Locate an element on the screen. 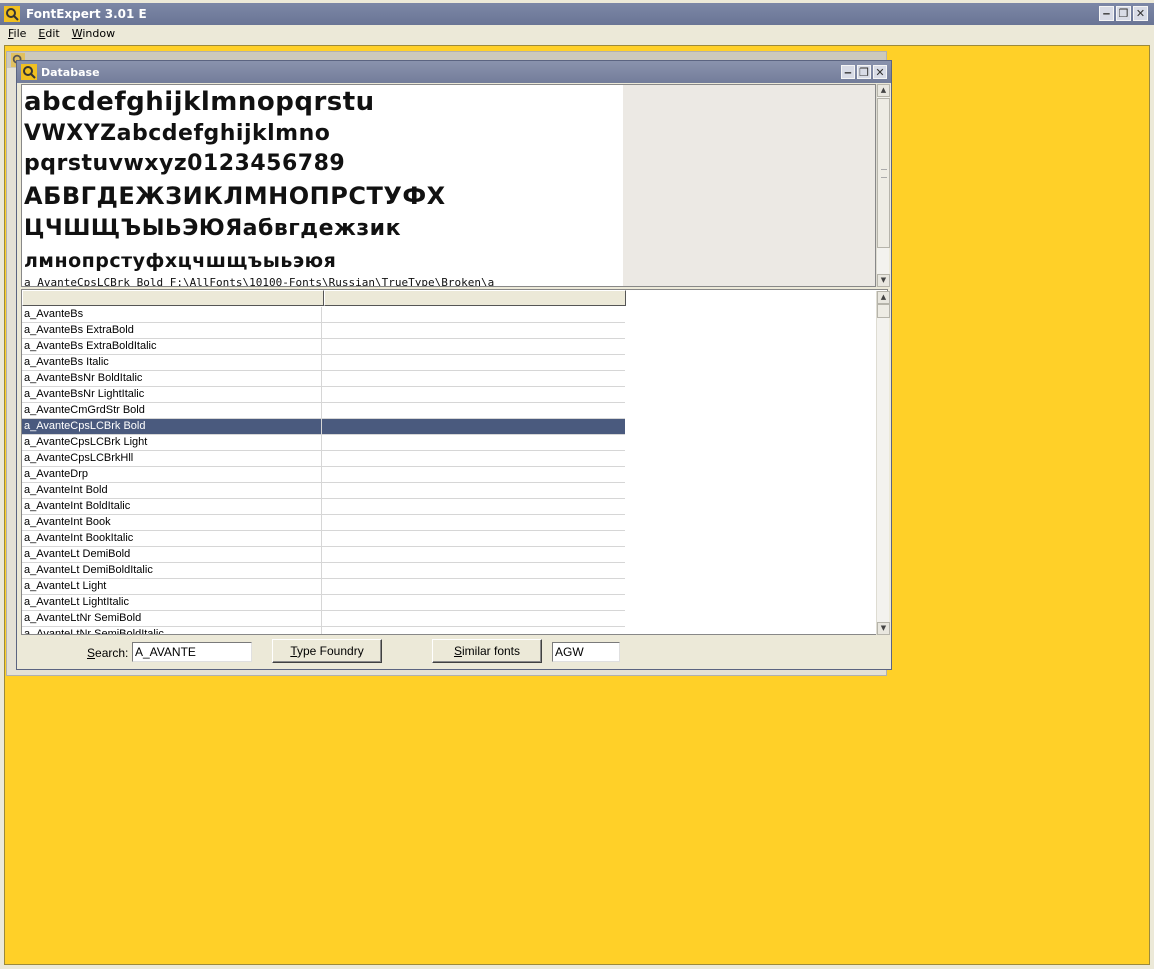 Image resolution: width=1154 pixels, height=969 pixels. list-scrollbar: ▲ ▼ is located at coordinates (883, 463).